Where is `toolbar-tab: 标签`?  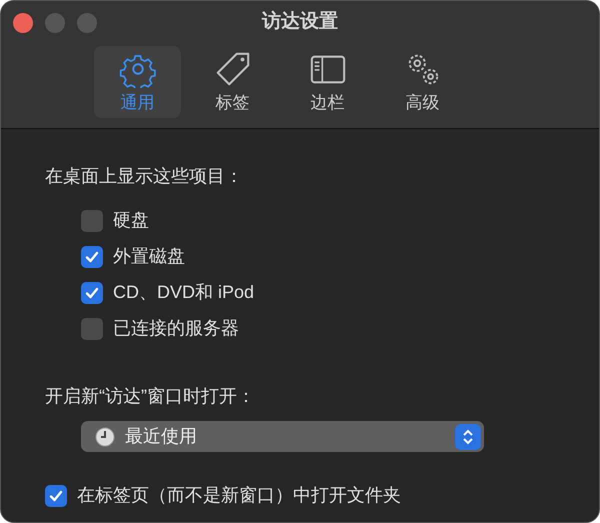 toolbar-tab: 标签 is located at coordinates (232, 82).